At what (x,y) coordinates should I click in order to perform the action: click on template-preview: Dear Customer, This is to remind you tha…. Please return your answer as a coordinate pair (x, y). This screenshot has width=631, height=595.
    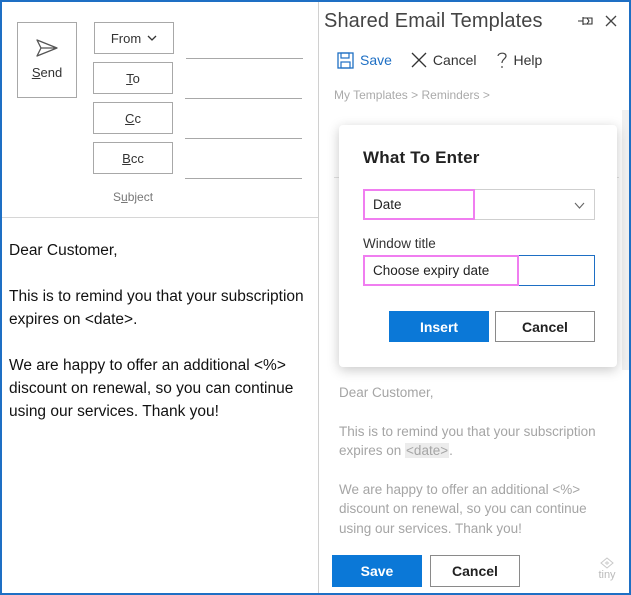
    Looking at the image, I should click on (479, 470).